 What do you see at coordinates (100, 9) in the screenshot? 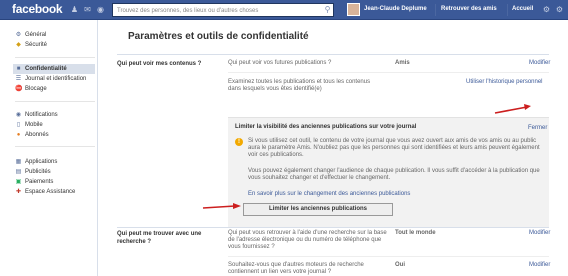
I see `notifications-icon: ◉` at bounding box center [100, 9].